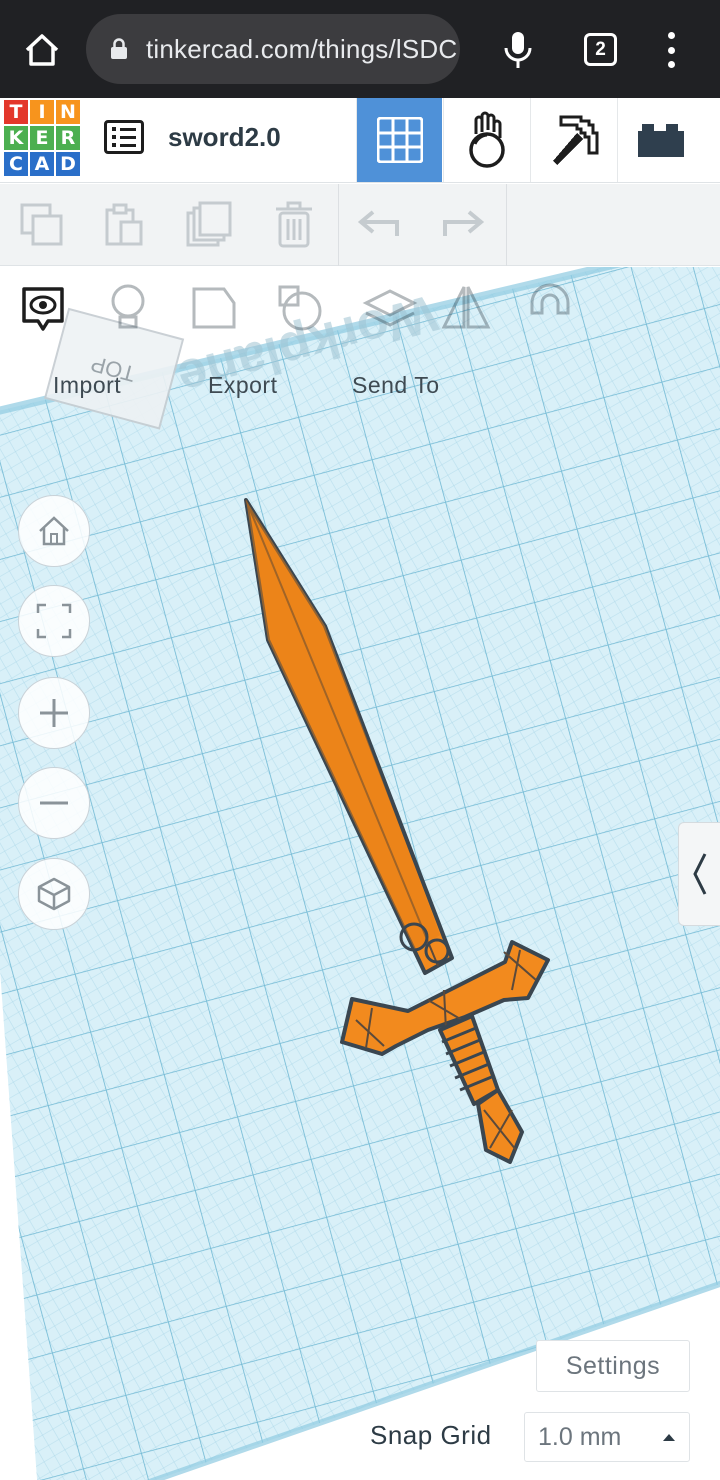 The height and width of the screenshot is (1480, 720). I want to click on home-view-icon, so click(54, 531).